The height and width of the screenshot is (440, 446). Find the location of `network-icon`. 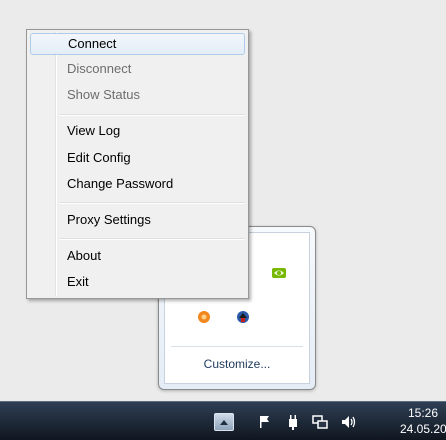

network-icon is located at coordinates (320, 422).